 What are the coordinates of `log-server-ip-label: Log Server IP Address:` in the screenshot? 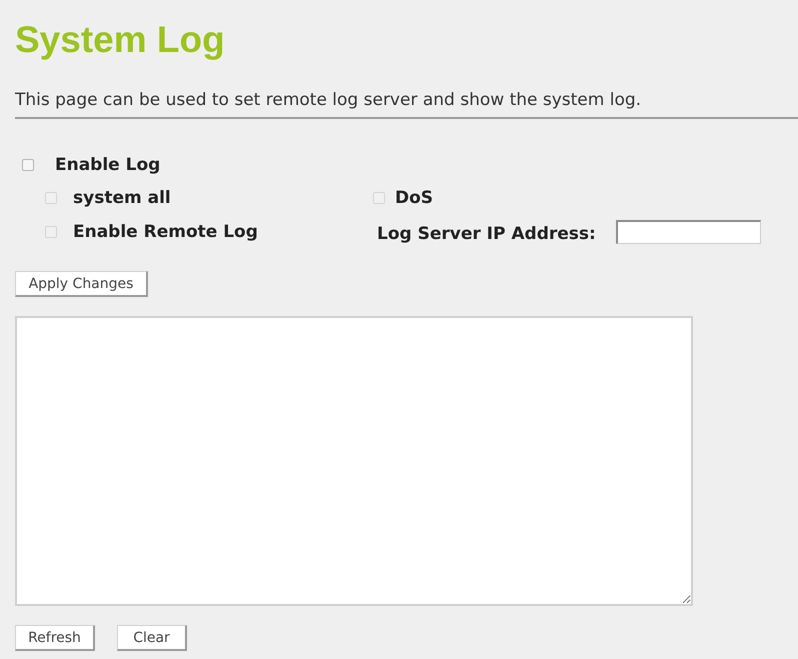 It's located at (486, 234).